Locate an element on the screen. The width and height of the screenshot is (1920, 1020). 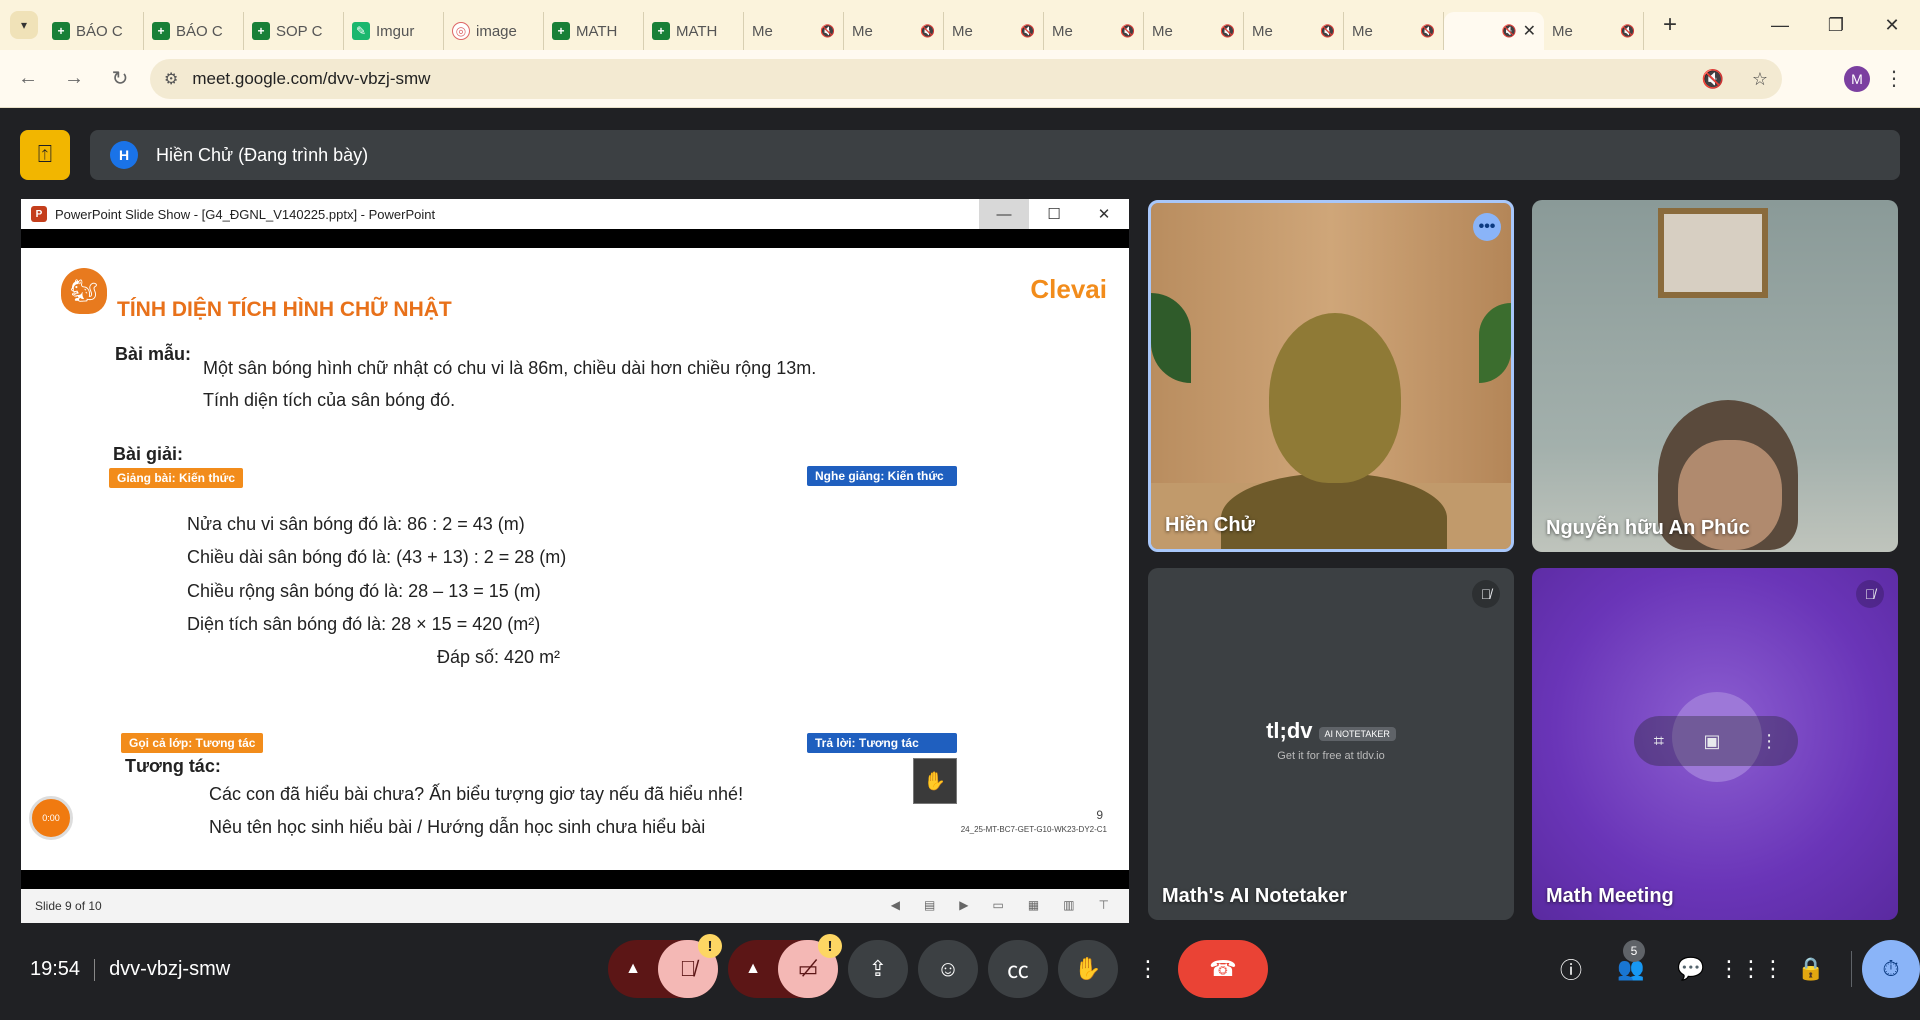
browser-menu-icon: ⋮ is located at coordinates (1894, 78).